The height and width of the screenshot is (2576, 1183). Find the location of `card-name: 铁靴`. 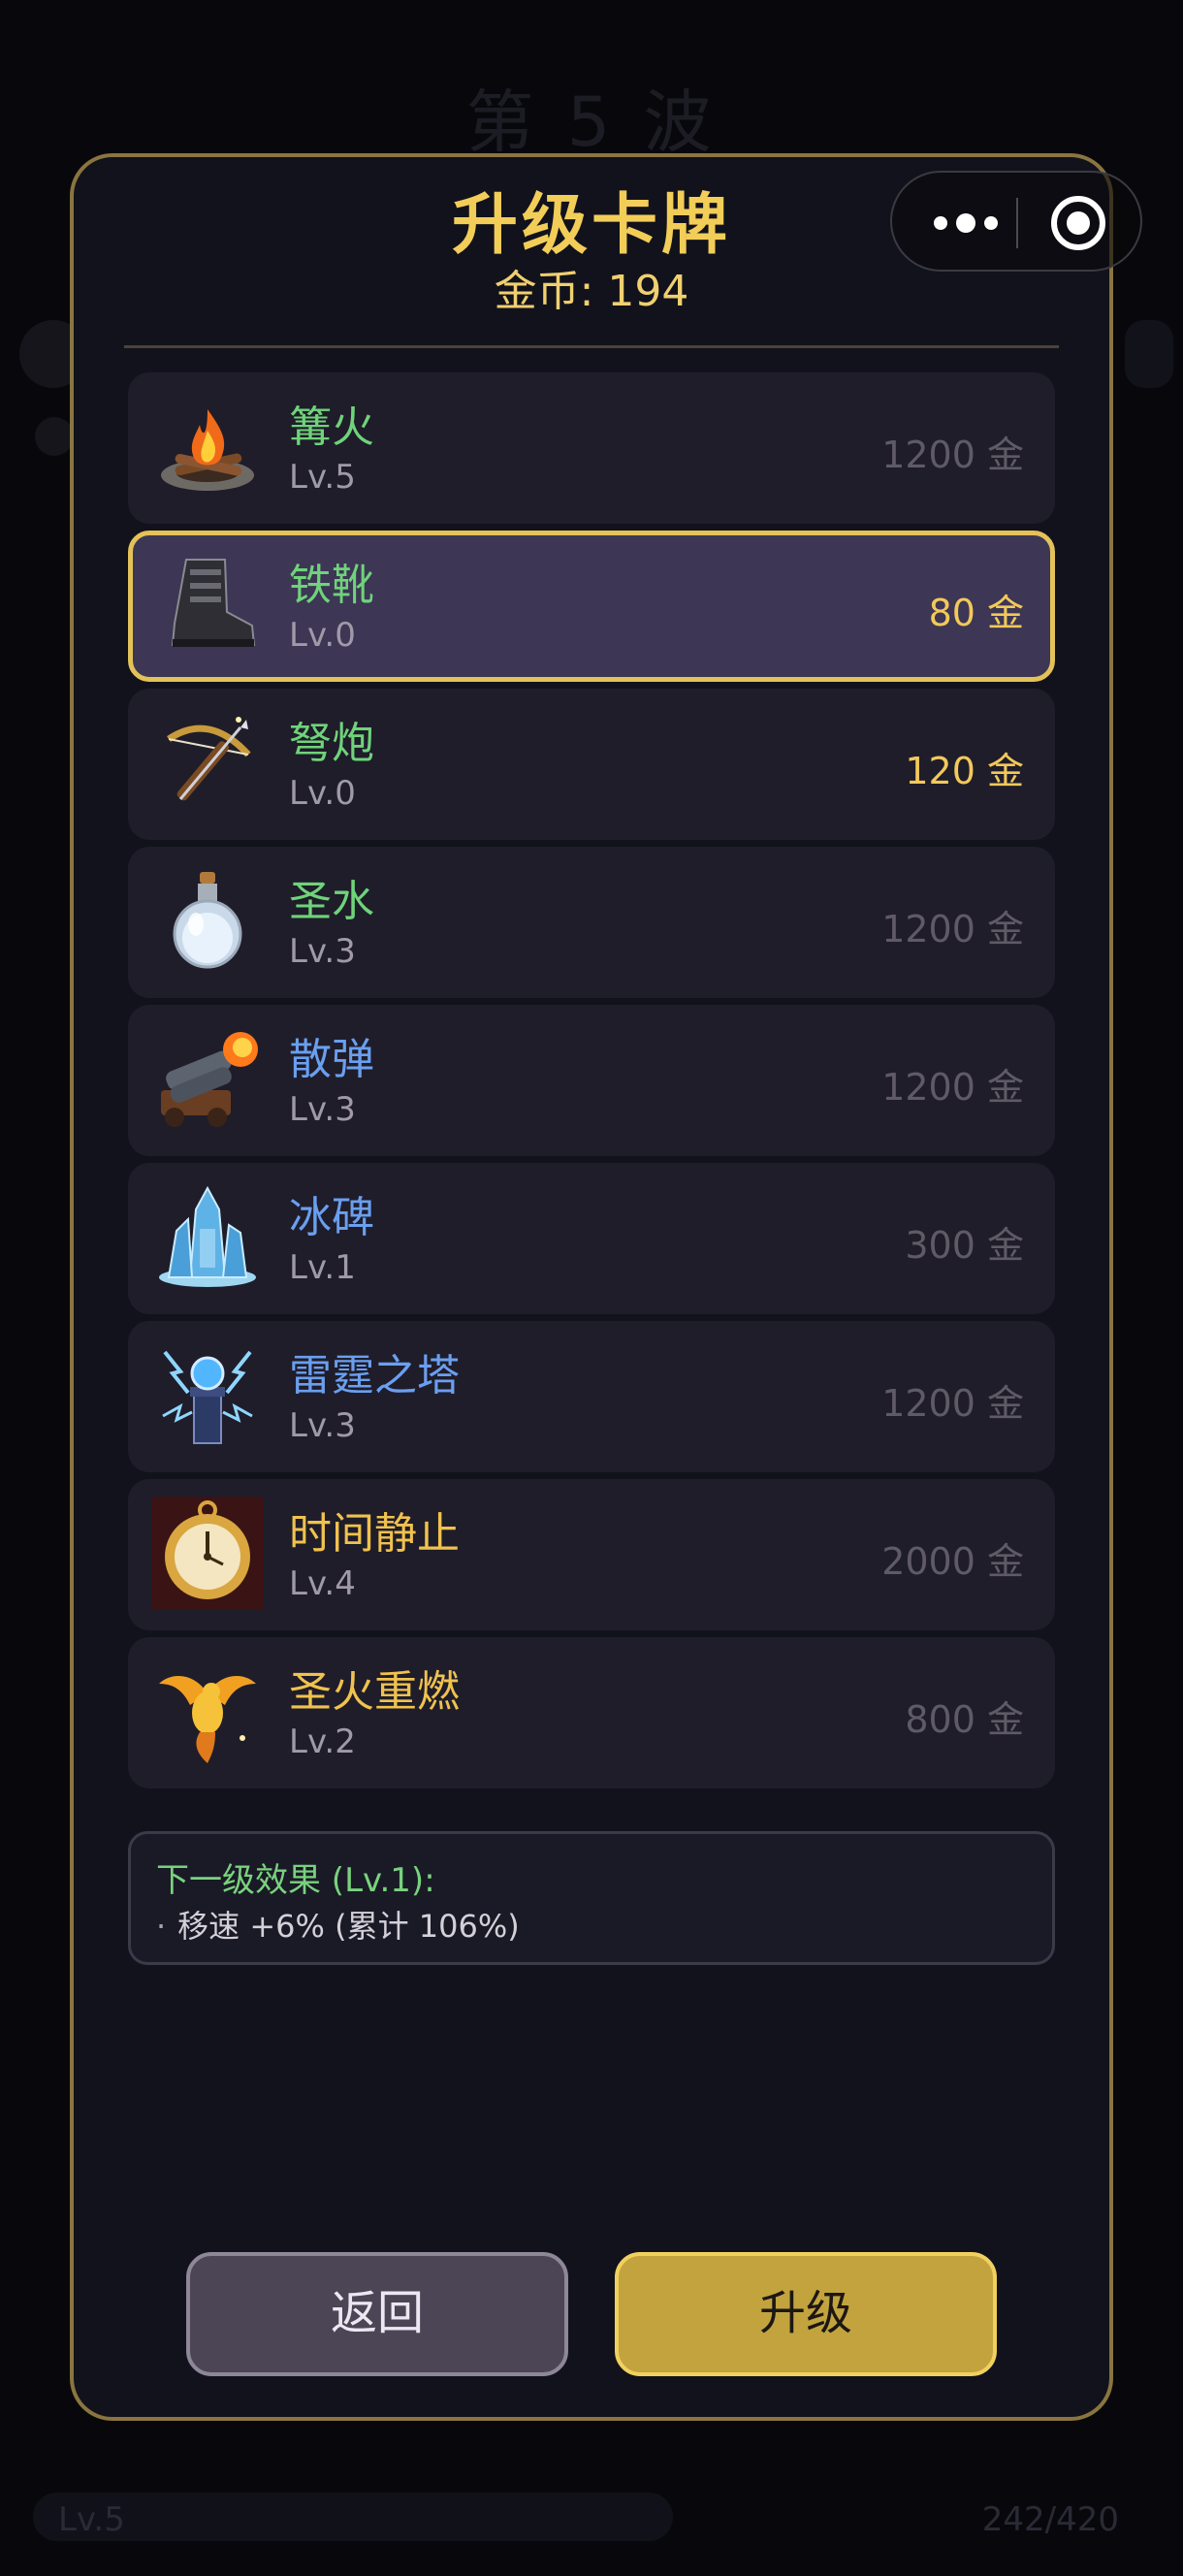

card-name: 铁靴 is located at coordinates (331, 585).